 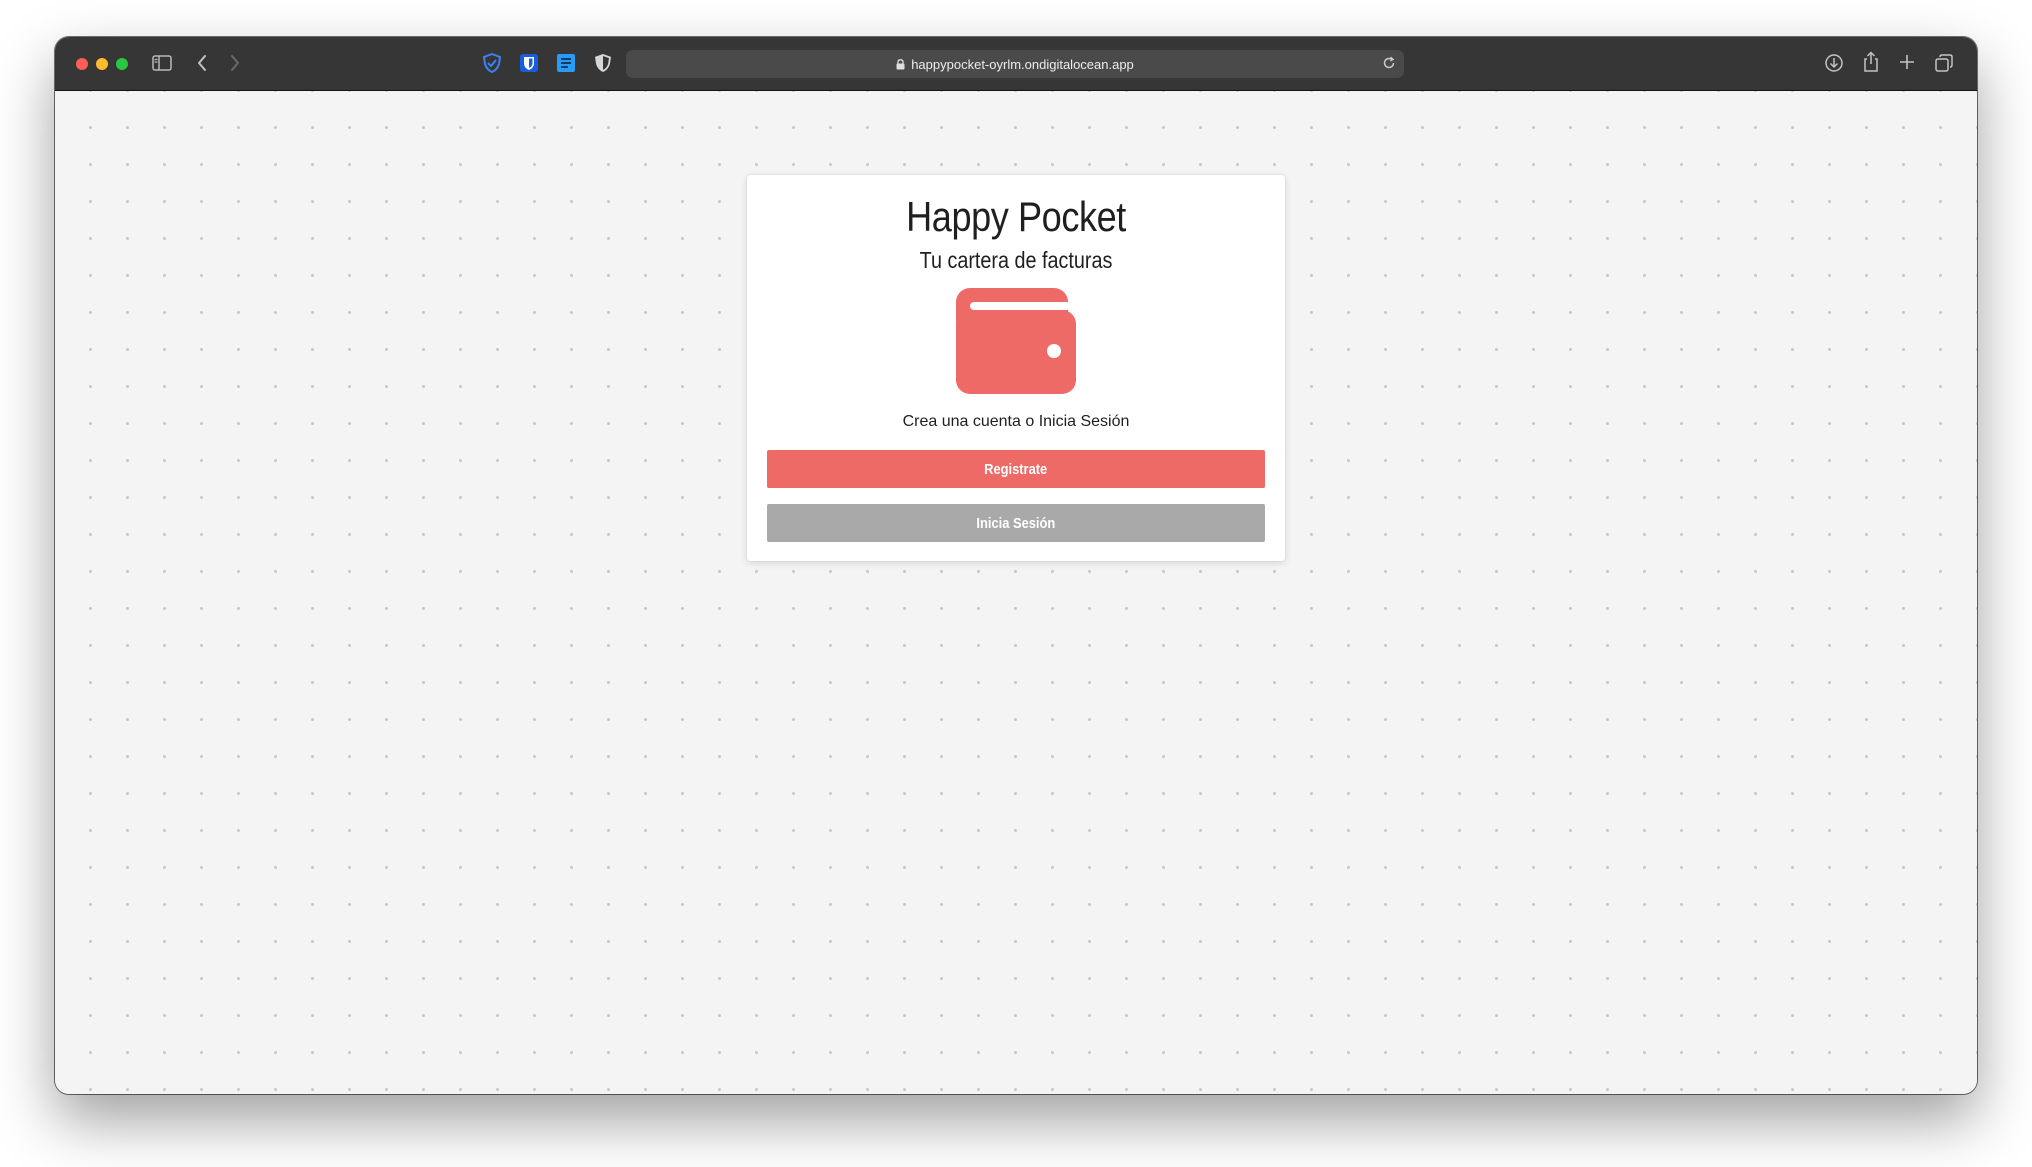 What do you see at coordinates (900, 64) in the screenshot?
I see `lock-icon` at bounding box center [900, 64].